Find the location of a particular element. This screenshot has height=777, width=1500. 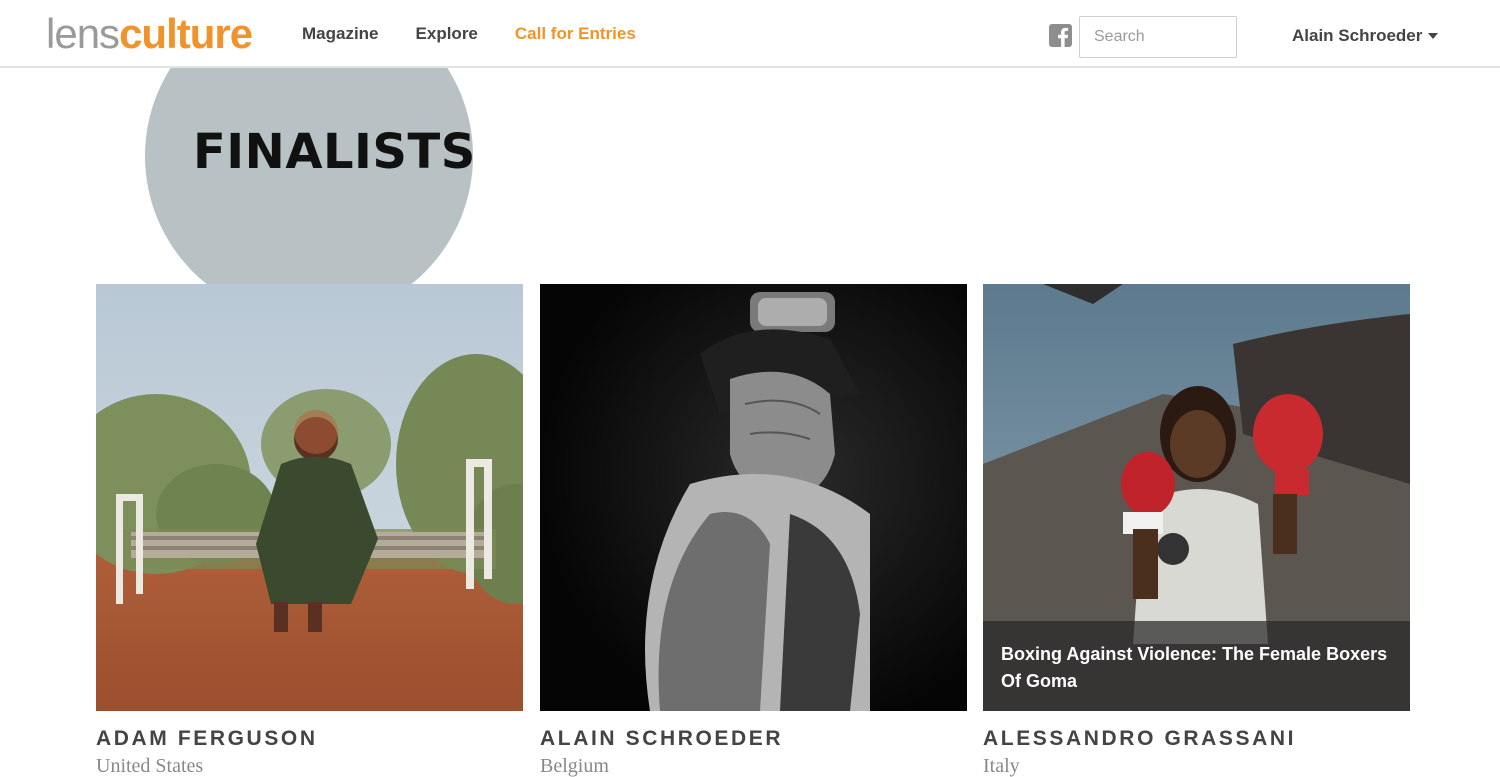

lensculture-logo: lensculture is located at coordinates (149, 34).